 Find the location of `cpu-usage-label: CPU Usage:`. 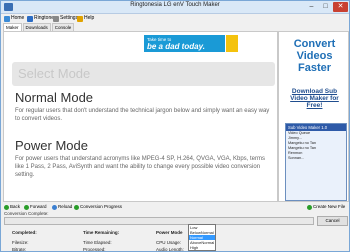

cpu-usage-label: CPU Usage: is located at coordinates (169, 242).